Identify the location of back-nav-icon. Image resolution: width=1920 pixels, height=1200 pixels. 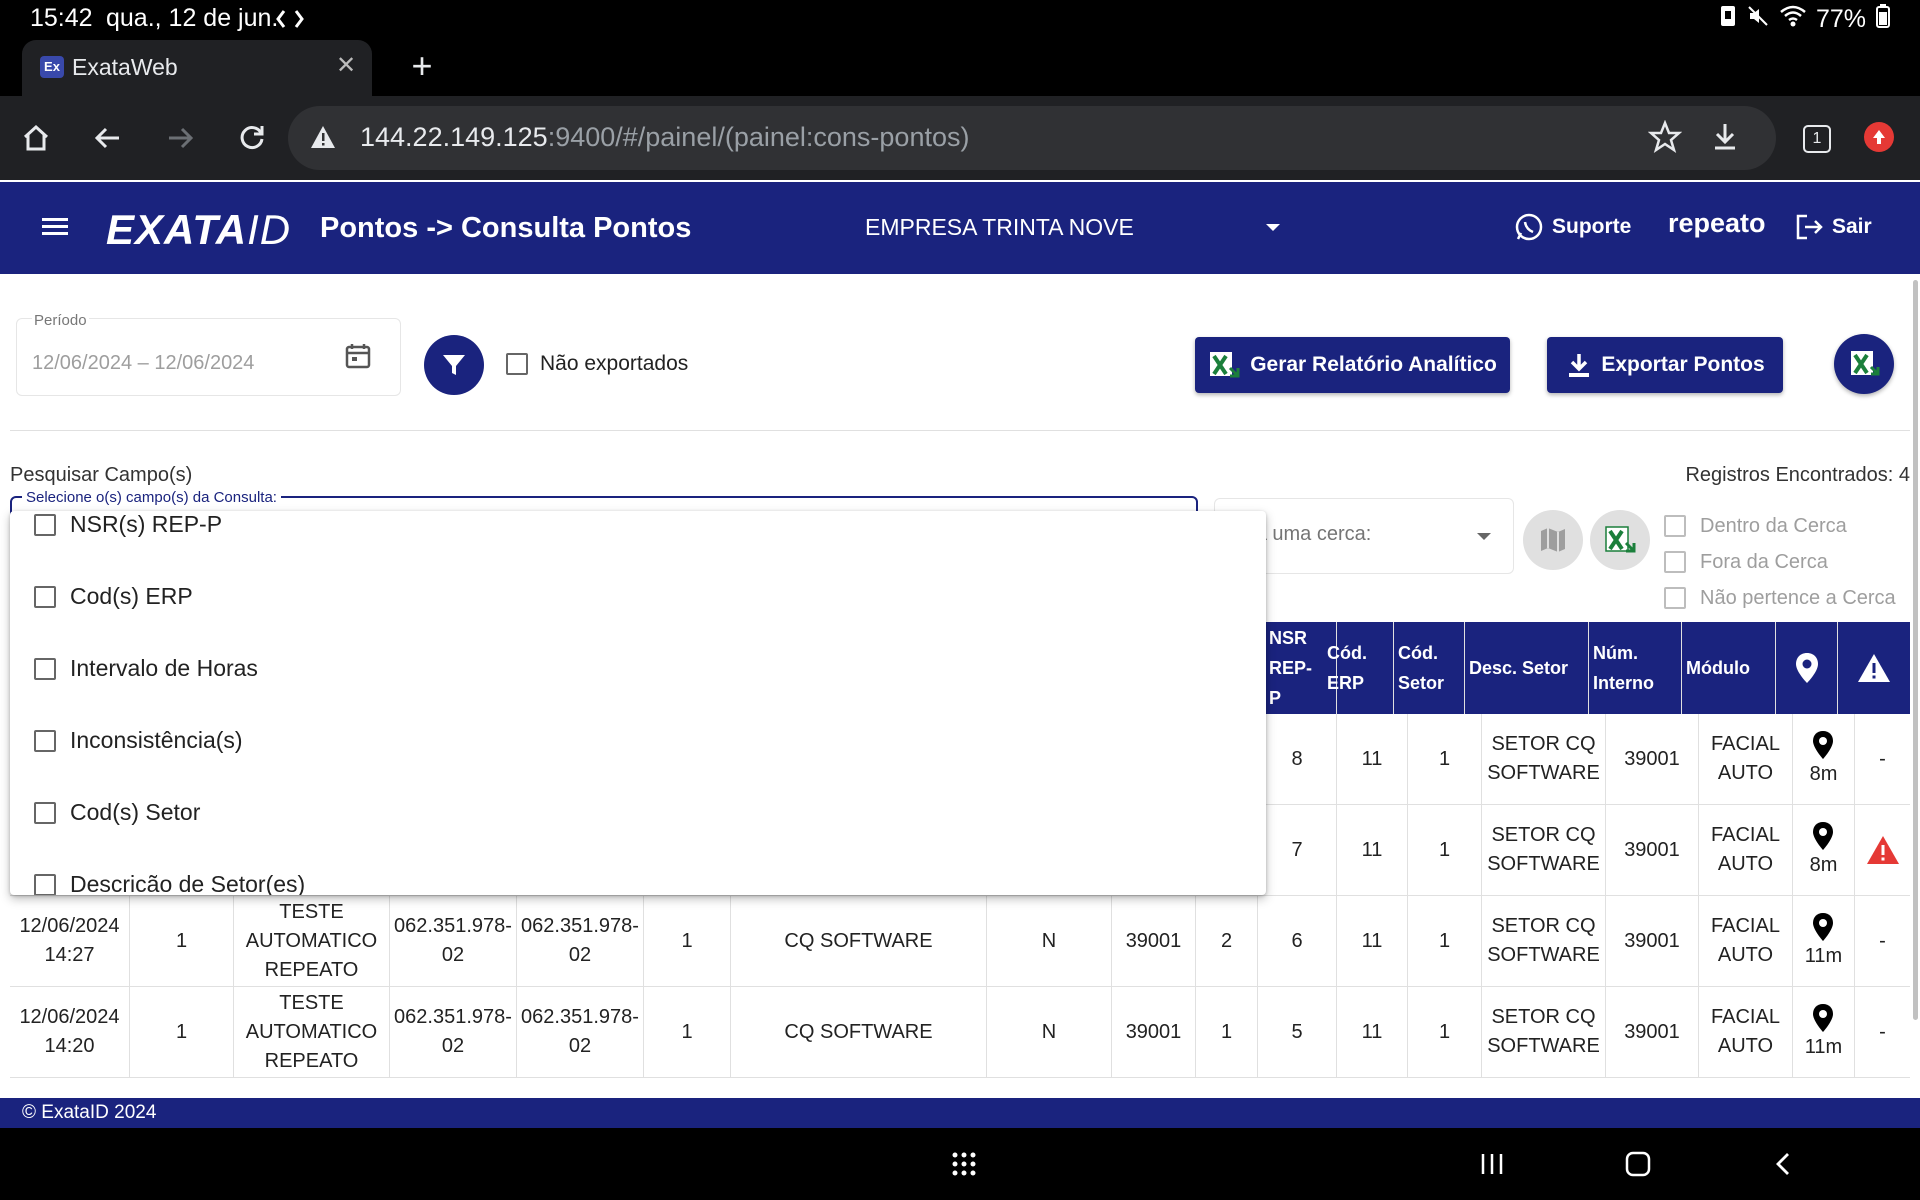
(1784, 1164).